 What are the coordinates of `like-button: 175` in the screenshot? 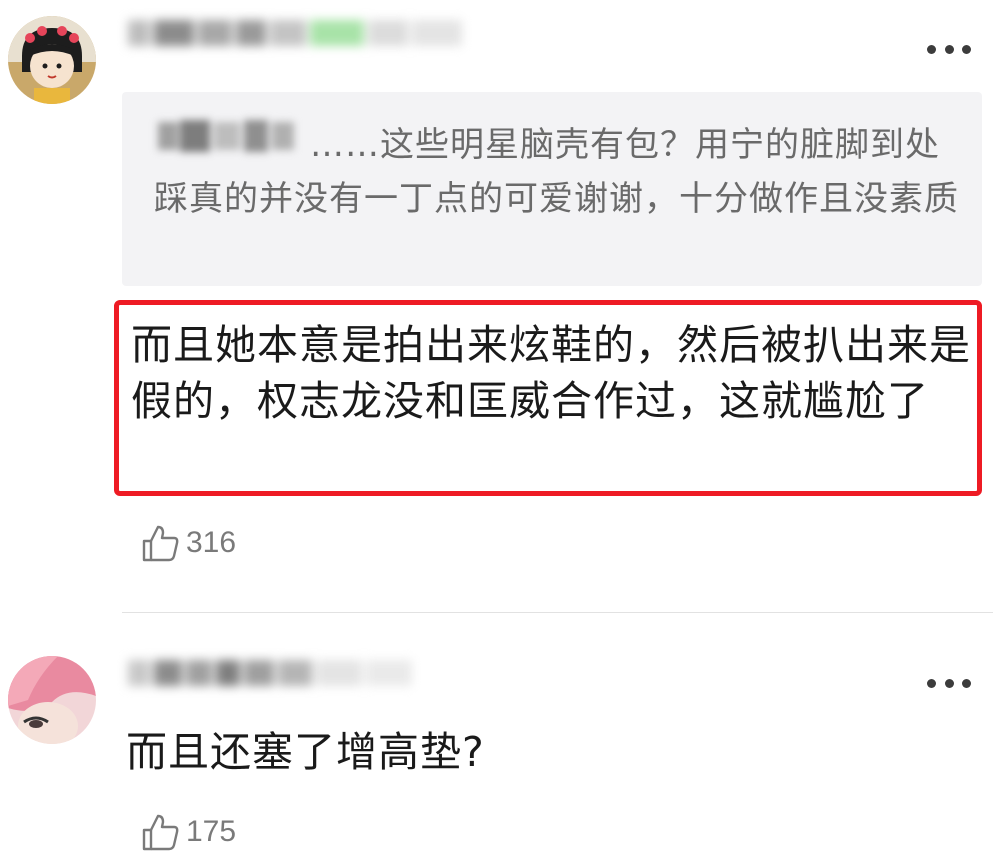 It's located at (188, 832).